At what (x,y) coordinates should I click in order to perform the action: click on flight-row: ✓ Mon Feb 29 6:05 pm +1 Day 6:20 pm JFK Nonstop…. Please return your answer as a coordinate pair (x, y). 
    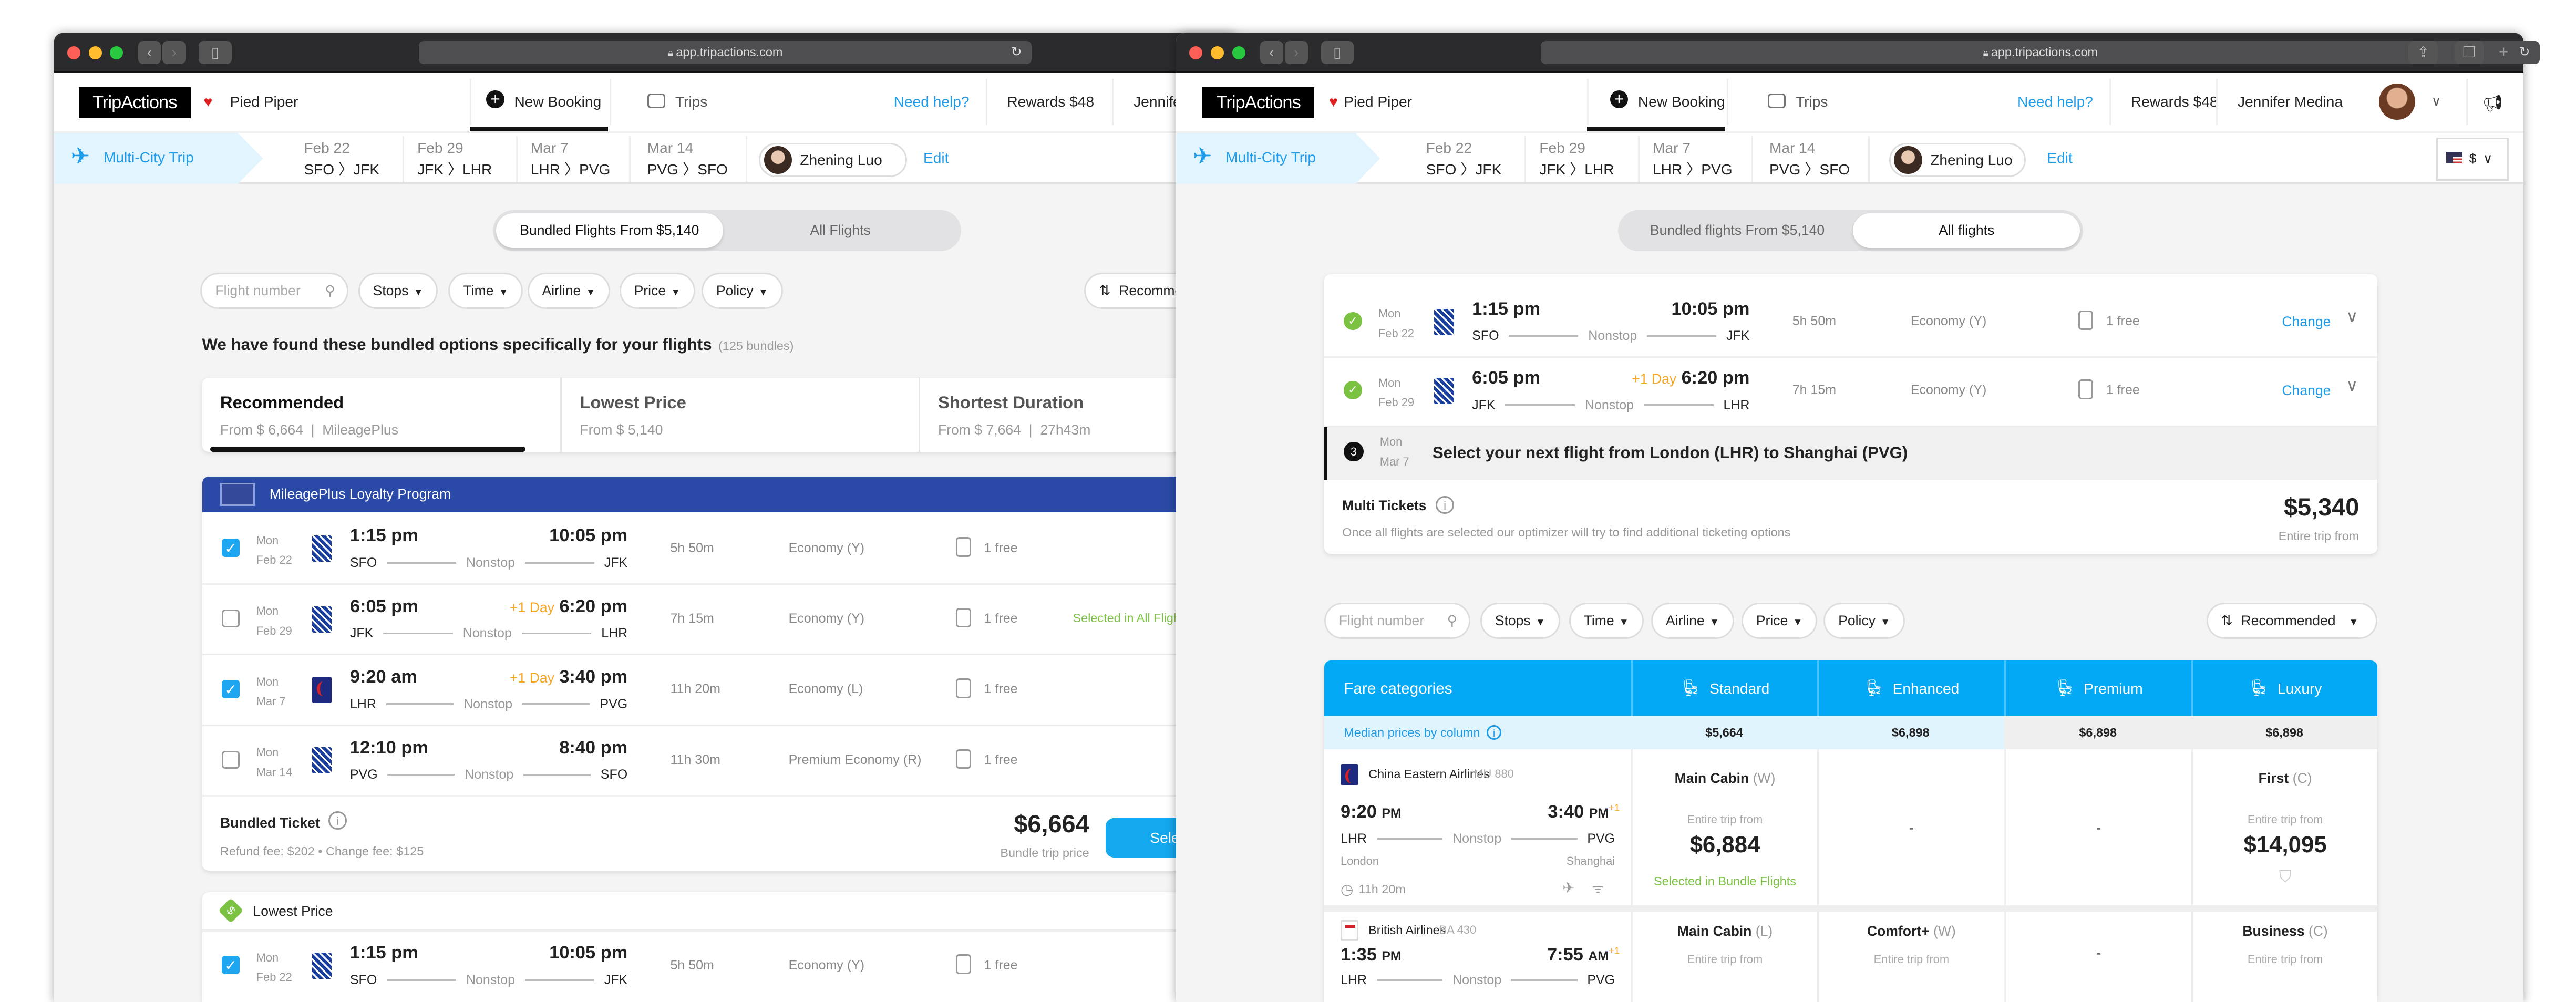
    Looking at the image, I should click on (1850, 391).